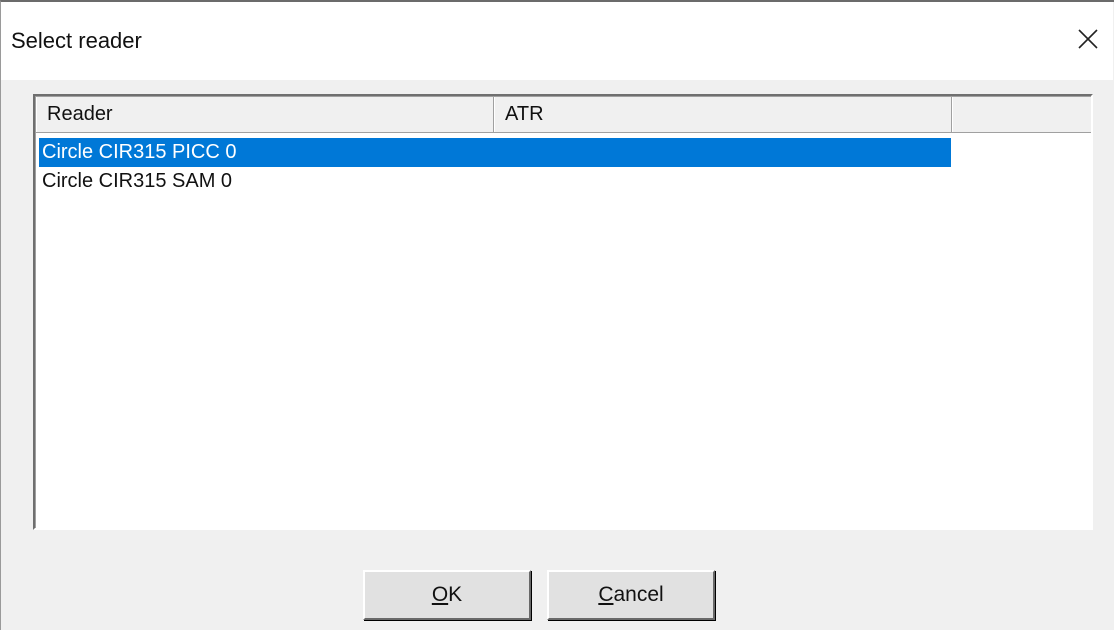  I want to click on title-bar: Select reader, so click(557, 41).